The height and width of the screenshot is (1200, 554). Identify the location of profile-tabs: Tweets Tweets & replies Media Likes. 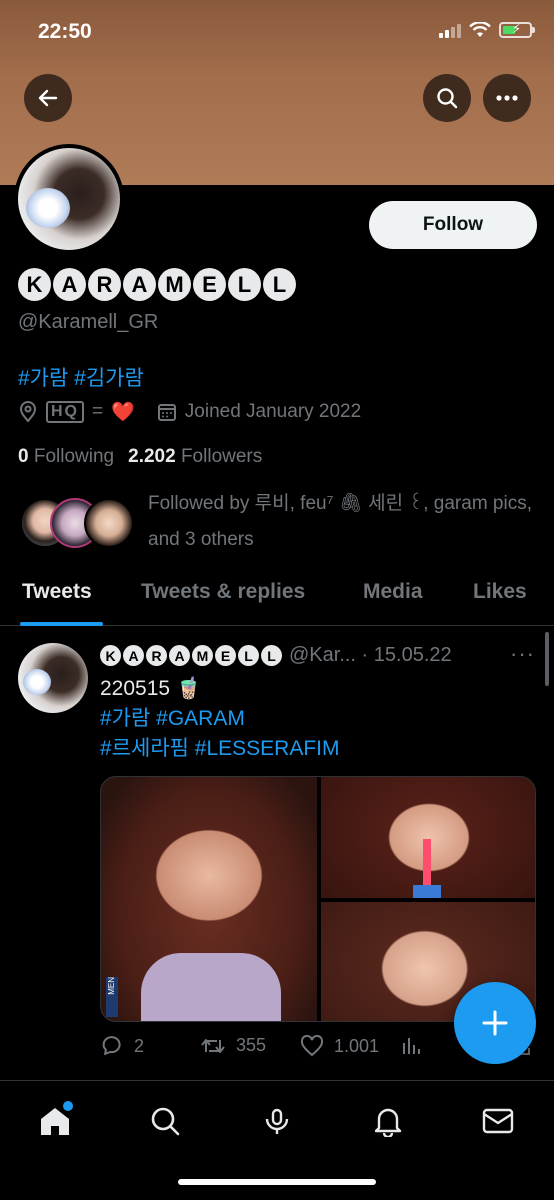
(277, 598).